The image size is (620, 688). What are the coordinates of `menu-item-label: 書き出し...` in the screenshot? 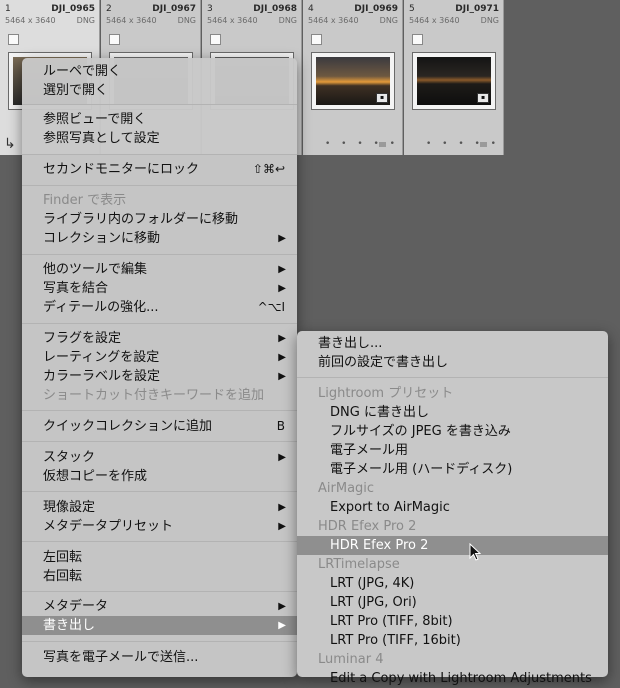 It's located at (350, 343).